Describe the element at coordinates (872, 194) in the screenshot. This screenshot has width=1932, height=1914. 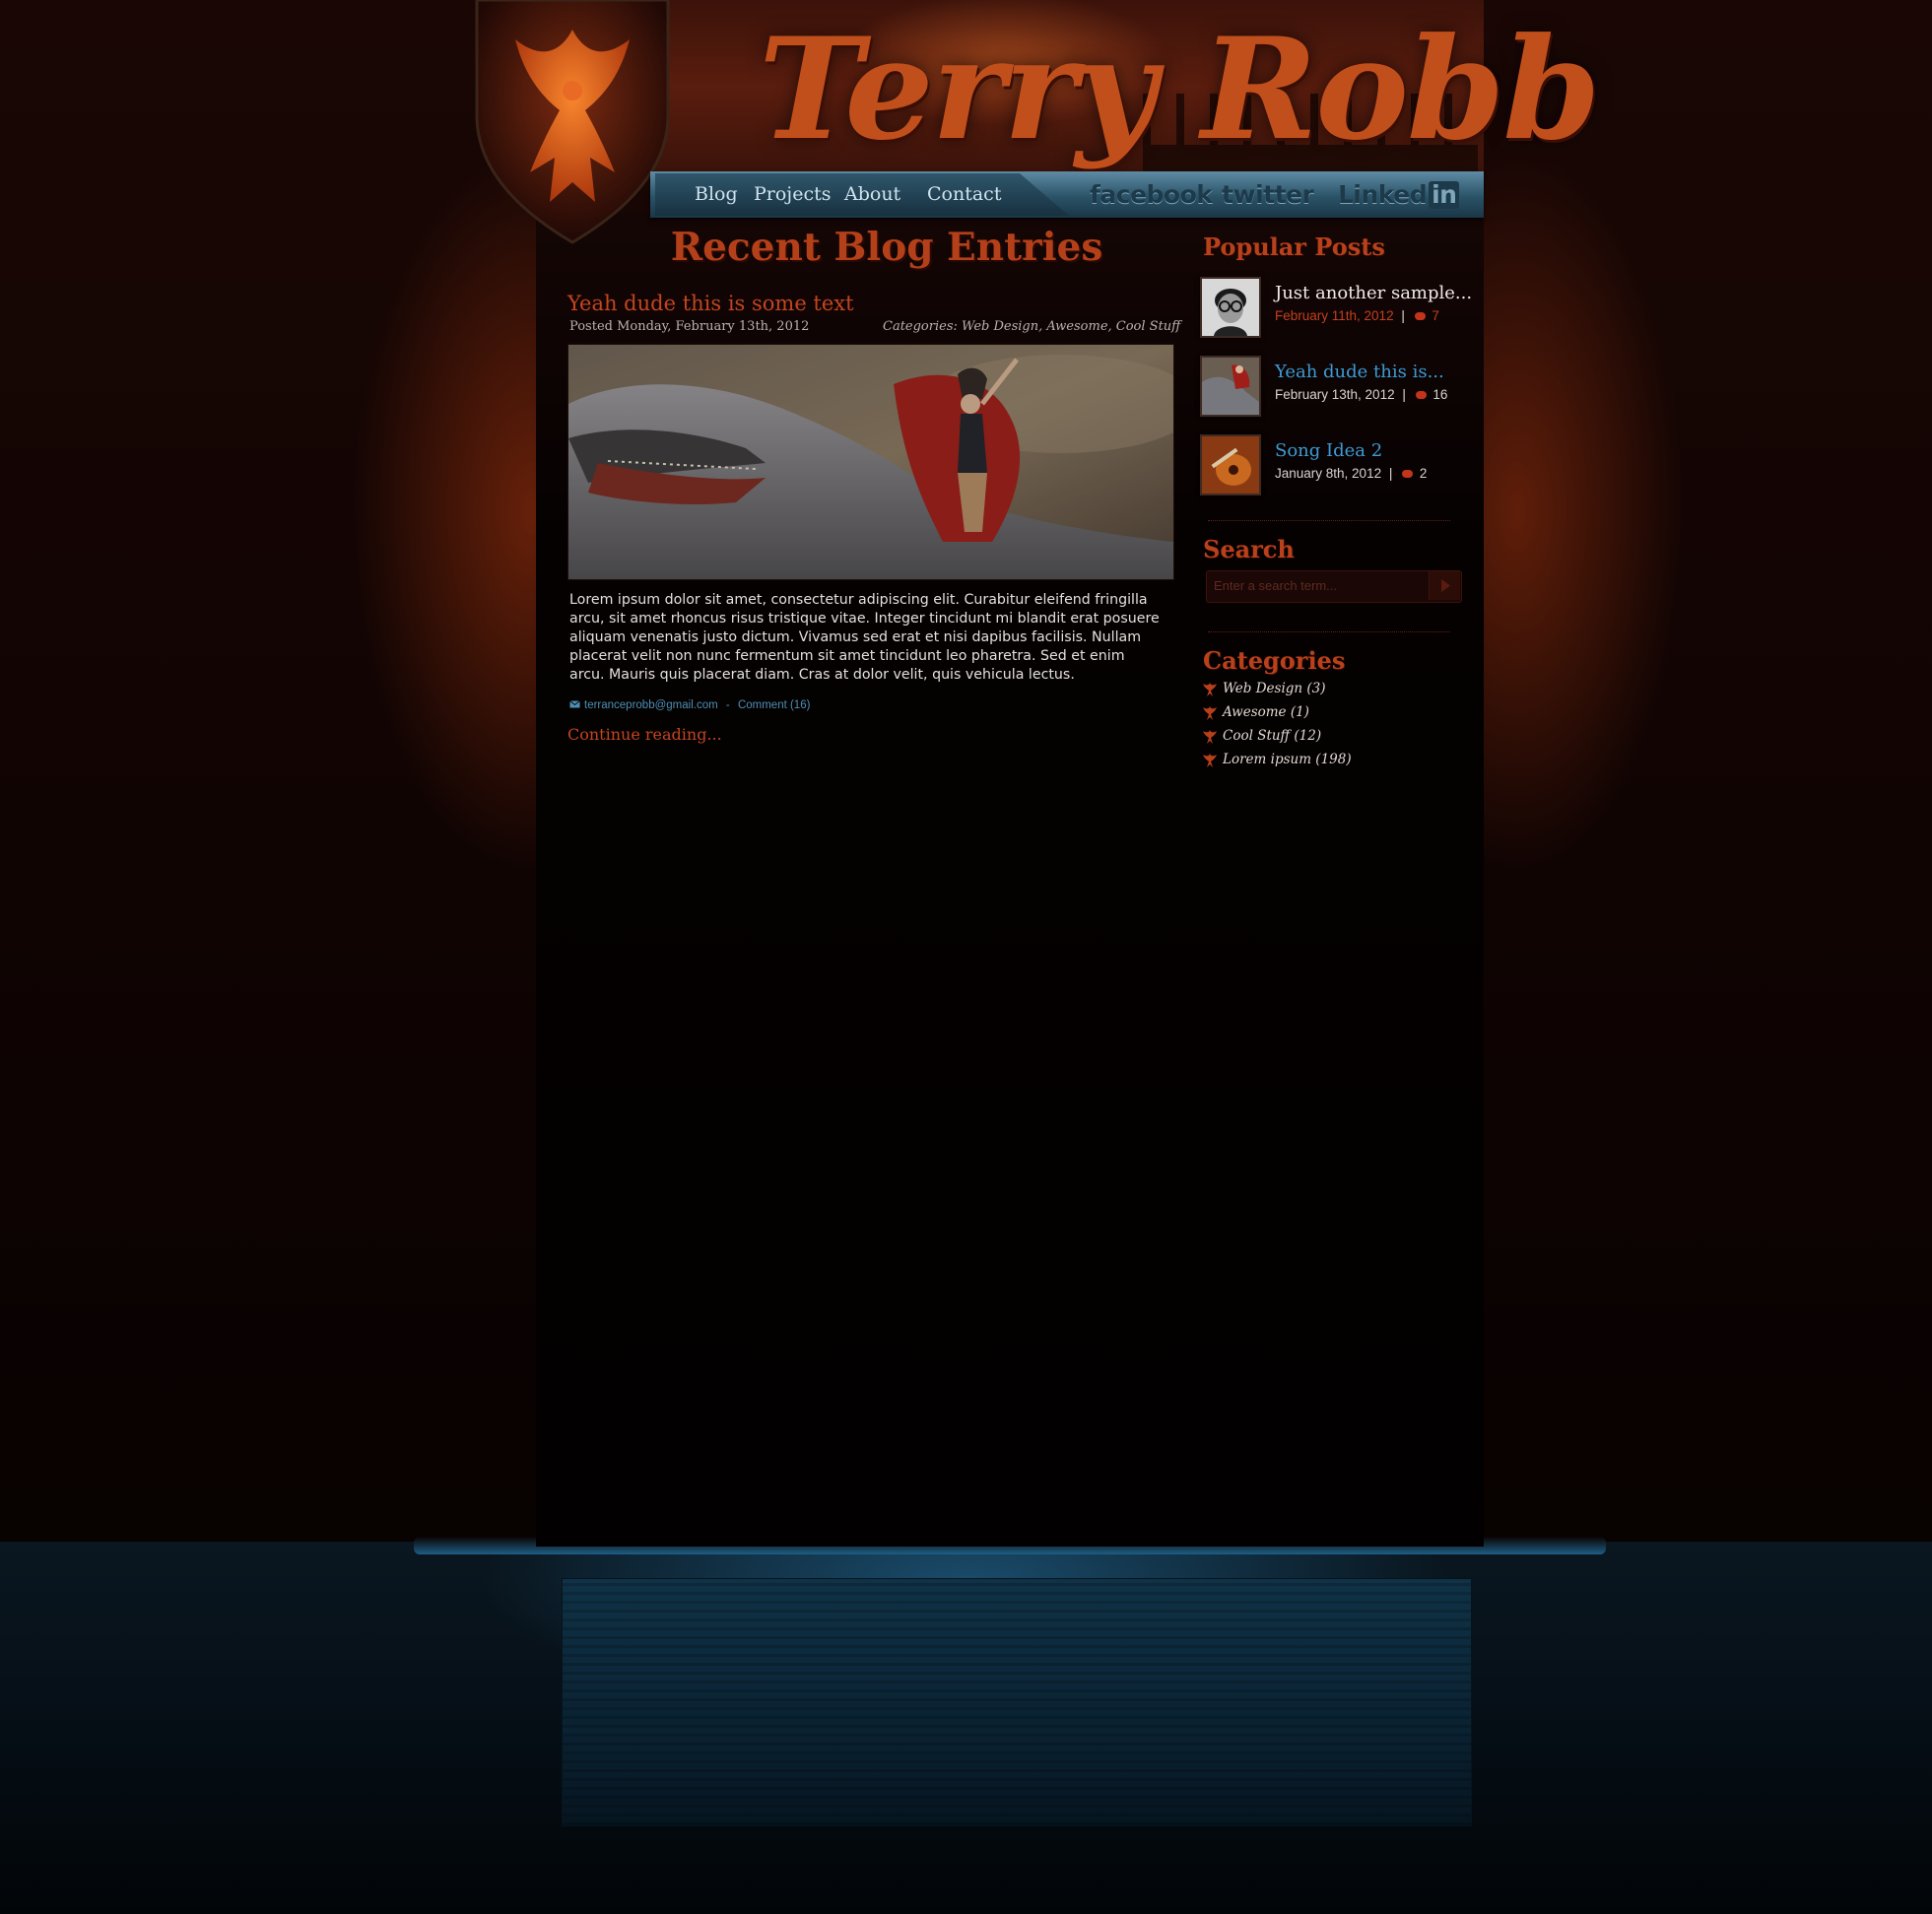
I see `nav-about: About` at that location.